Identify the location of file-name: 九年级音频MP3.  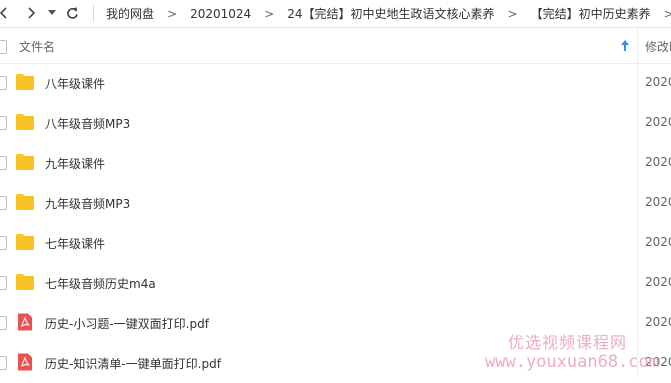
(87, 203).